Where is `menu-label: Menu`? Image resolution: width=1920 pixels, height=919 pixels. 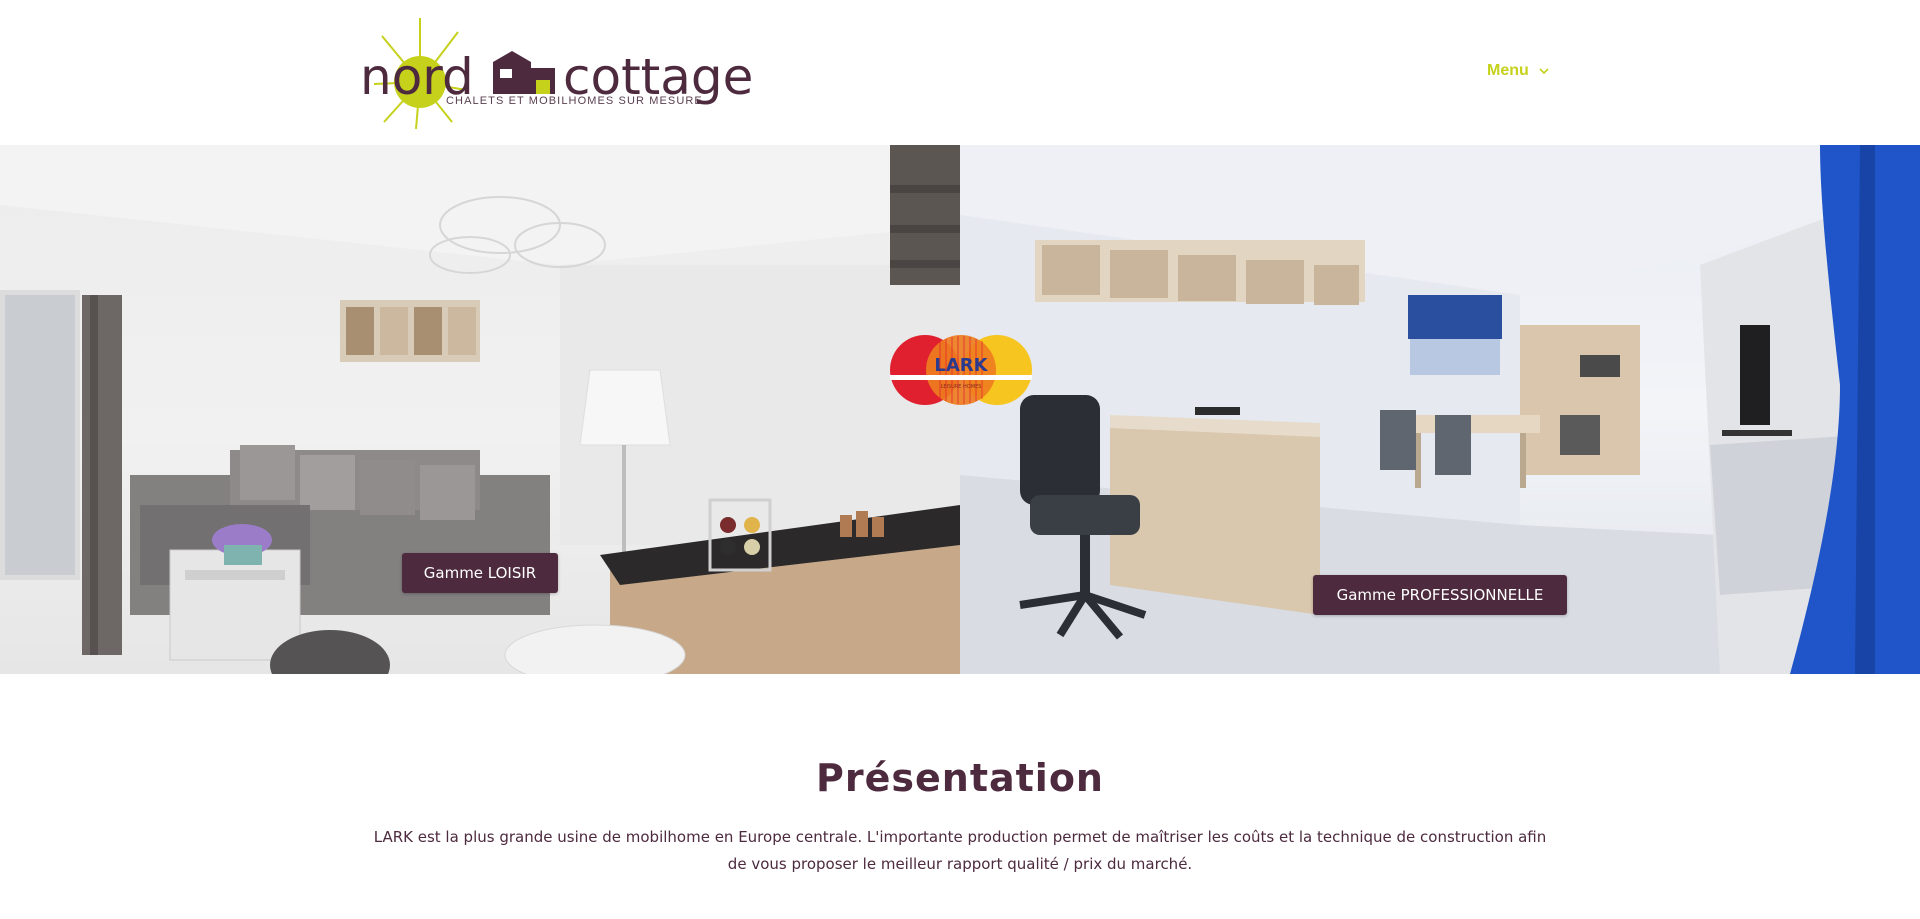
menu-label: Menu is located at coordinates (1508, 70).